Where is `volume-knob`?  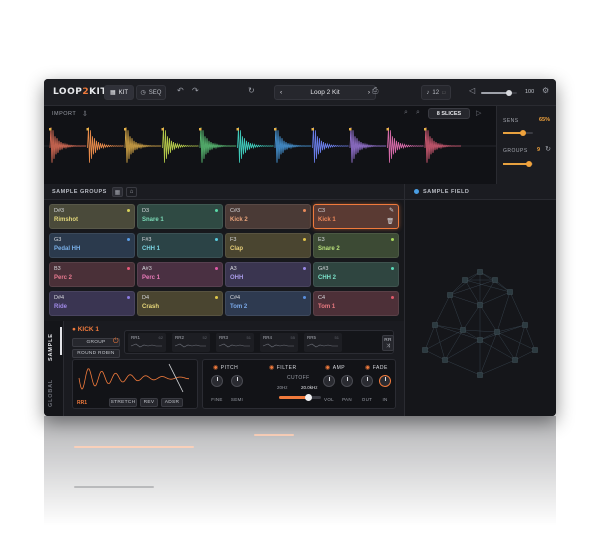 volume-knob is located at coordinates (509, 93).